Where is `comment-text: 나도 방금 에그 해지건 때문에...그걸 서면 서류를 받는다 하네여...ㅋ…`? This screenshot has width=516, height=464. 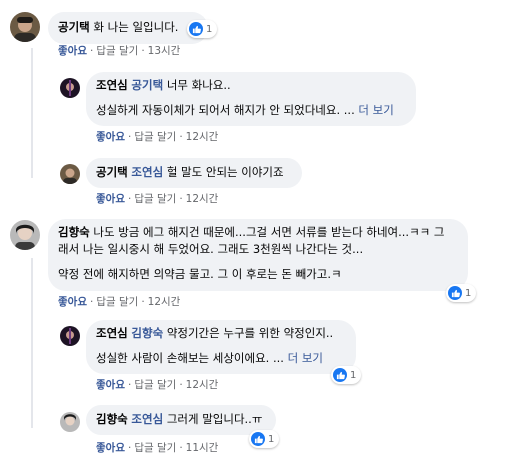
comment-text: 나도 방금 에그 해지건 때문에...그걸 서면 서류를 받는다 하네여...ㅋ… is located at coordinates (269, 232).